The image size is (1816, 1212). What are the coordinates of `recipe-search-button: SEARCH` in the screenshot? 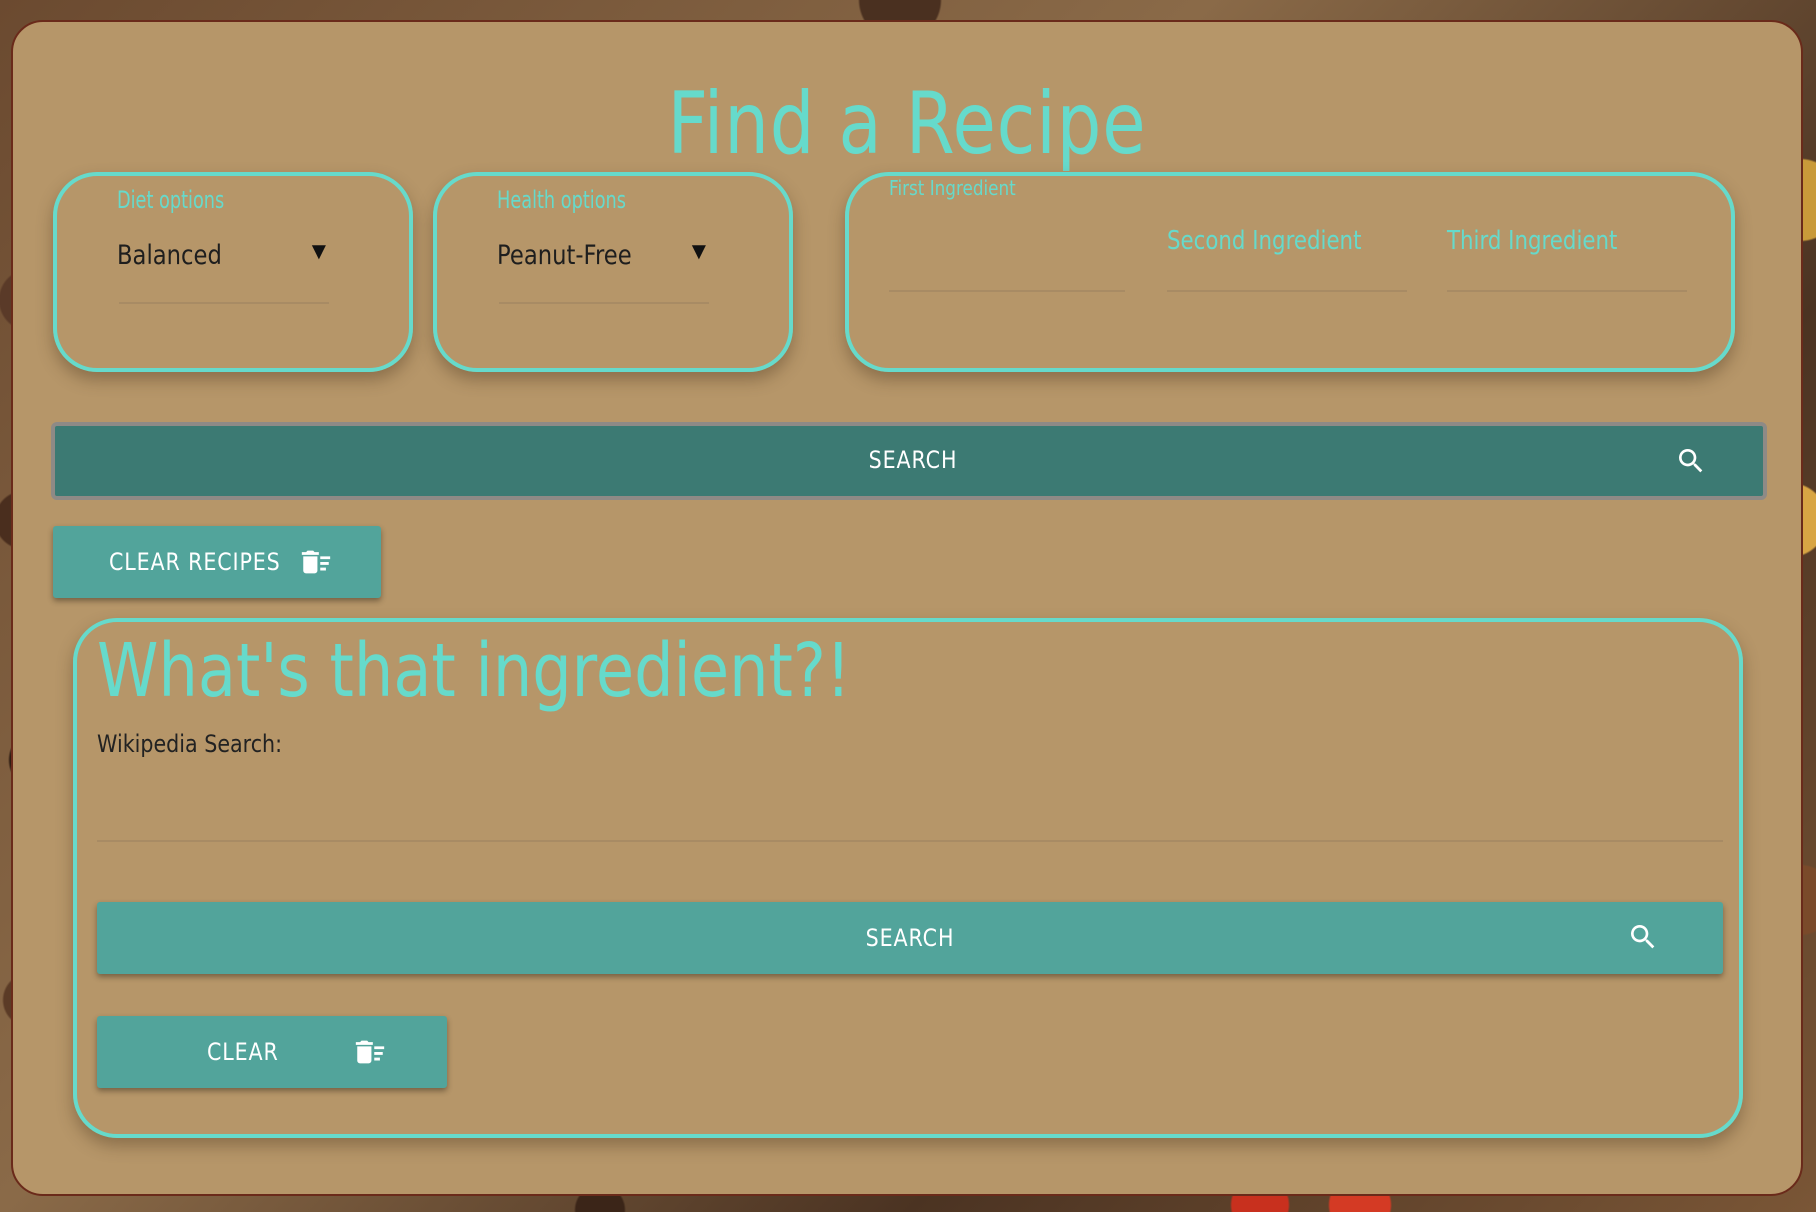 It's located at (909, 461).